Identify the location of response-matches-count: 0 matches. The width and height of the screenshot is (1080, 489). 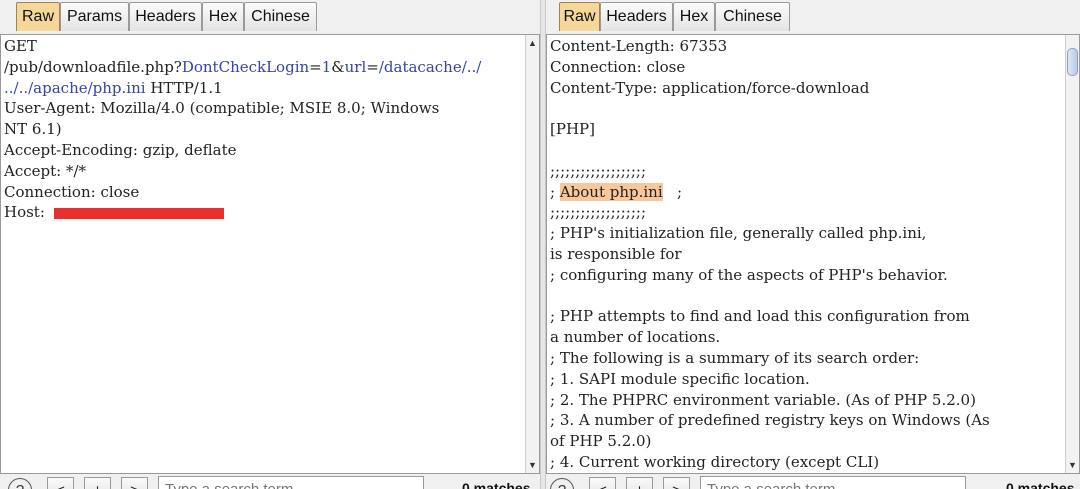
(1040, 484).